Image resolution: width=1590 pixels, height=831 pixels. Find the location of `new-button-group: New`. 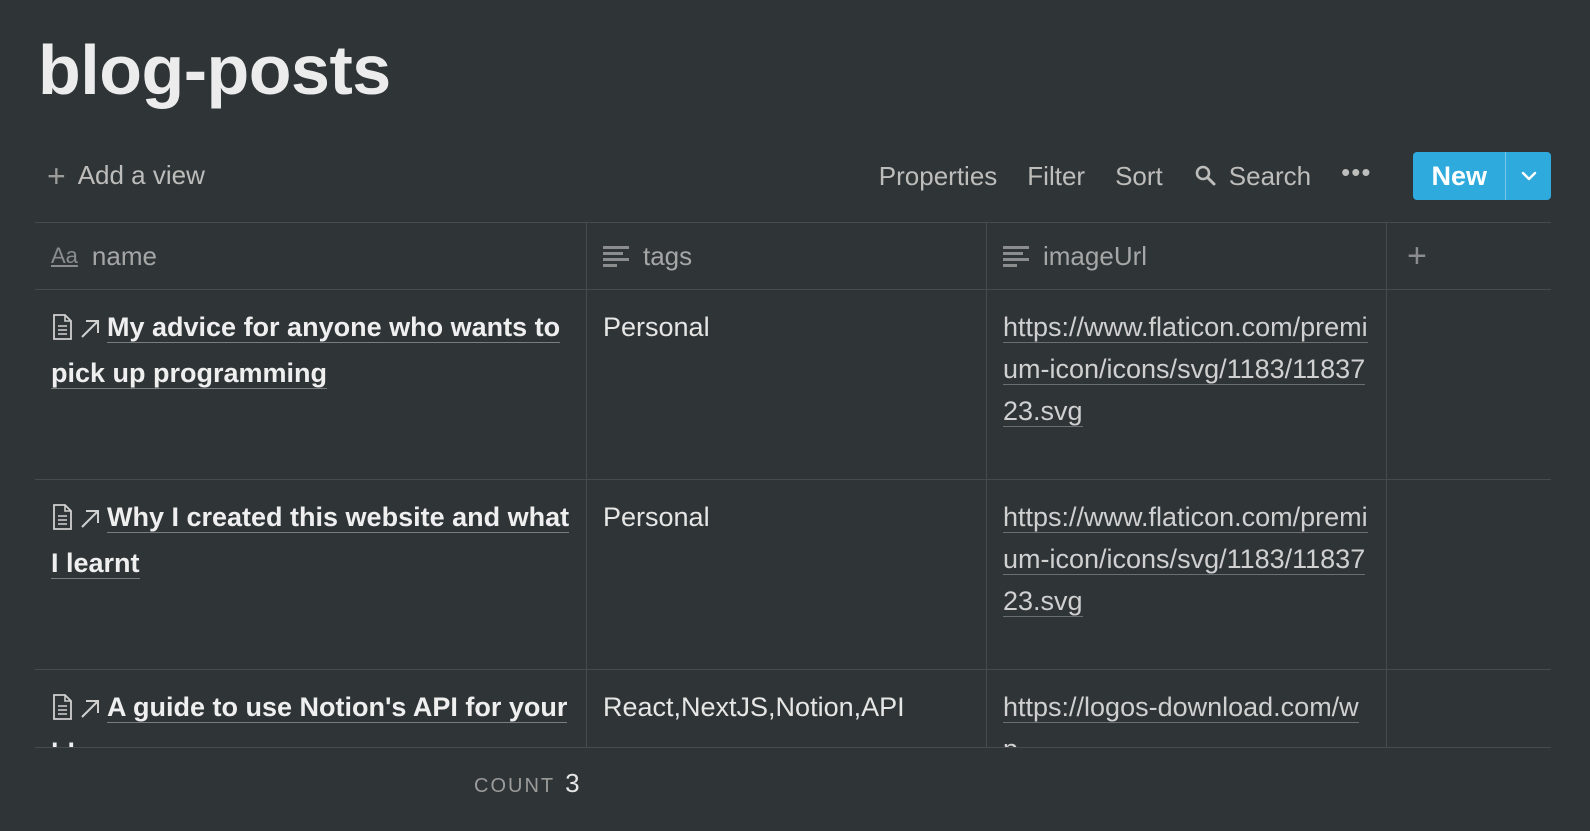

new-button-group: New is located at coordinates (1482, 176).